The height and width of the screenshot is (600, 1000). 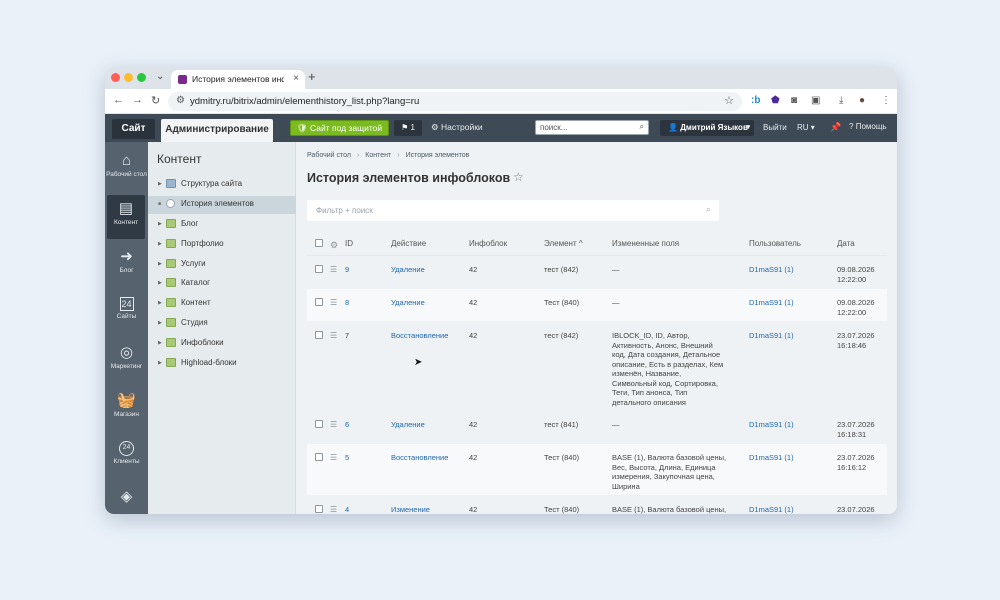 I want to click on tree-item-structure: ▶ Структура сайта, so click(x=222, y=185).